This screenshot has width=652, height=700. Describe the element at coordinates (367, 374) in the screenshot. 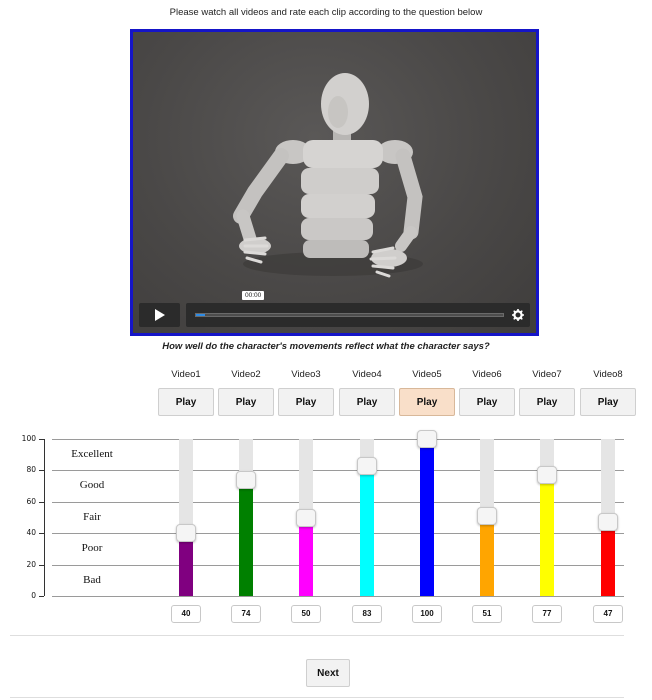

I see `video-label: Video4` at that location.